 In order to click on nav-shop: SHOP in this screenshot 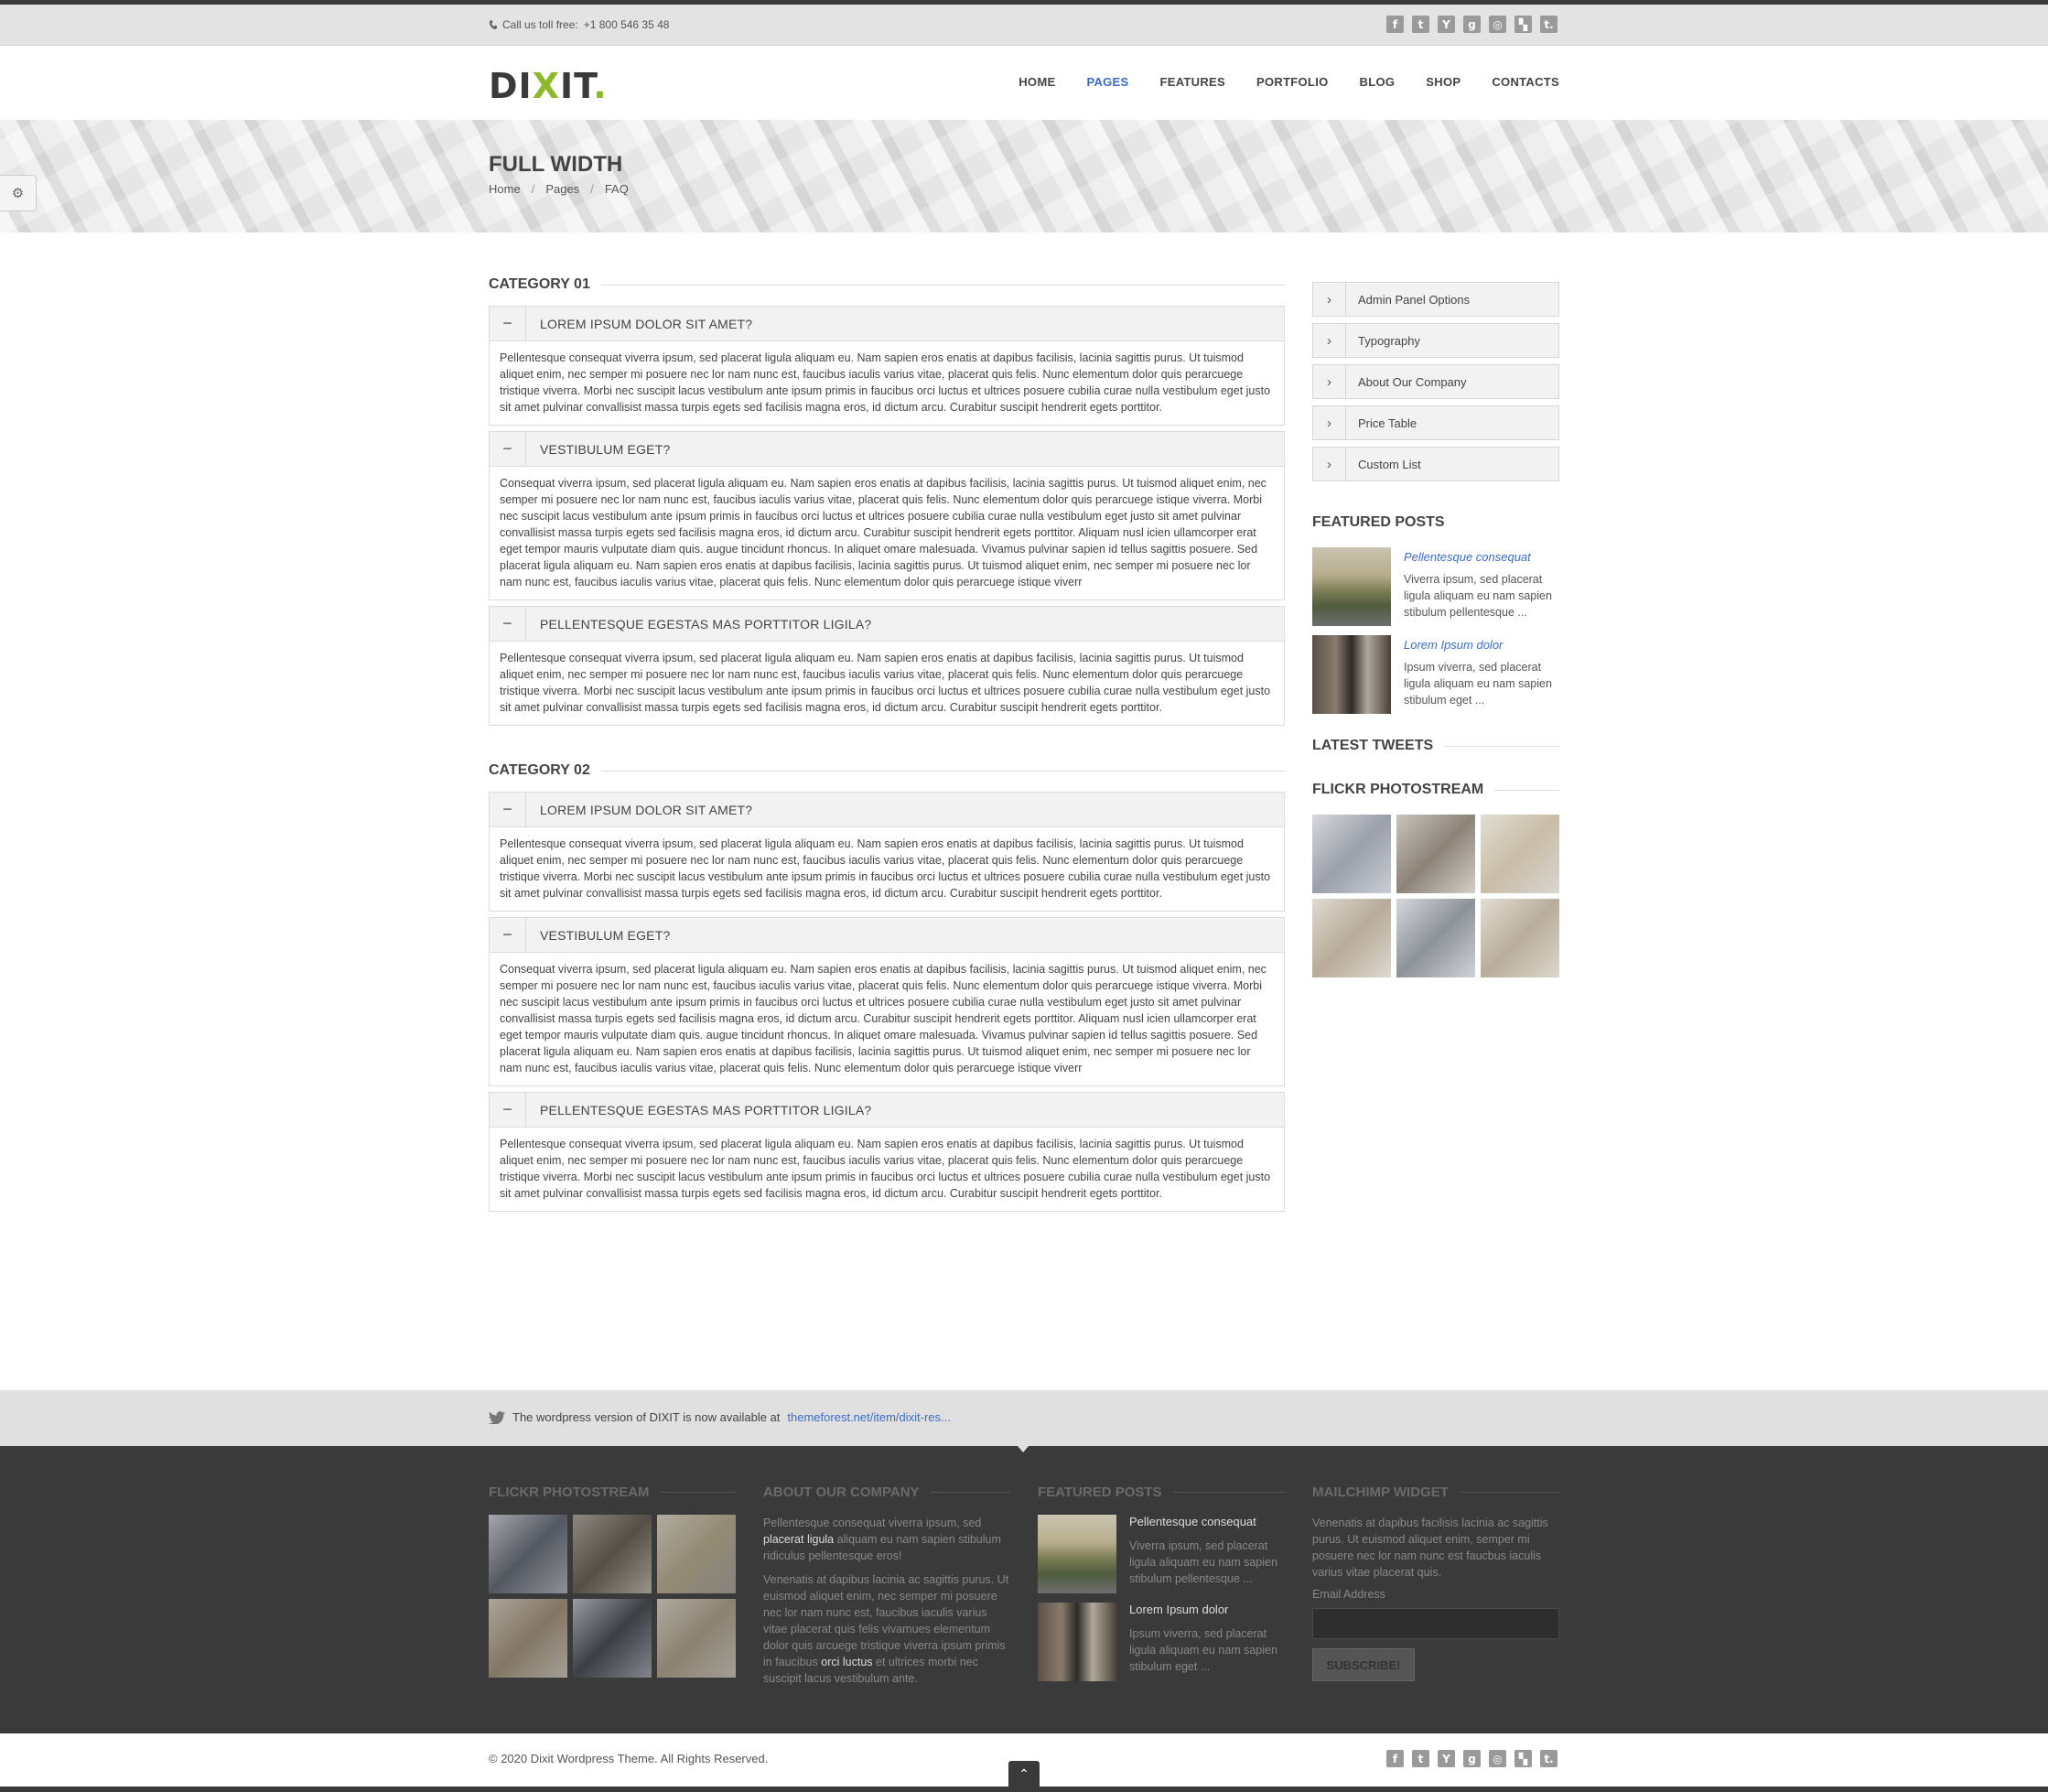, I will do `click(1443, 82)`.